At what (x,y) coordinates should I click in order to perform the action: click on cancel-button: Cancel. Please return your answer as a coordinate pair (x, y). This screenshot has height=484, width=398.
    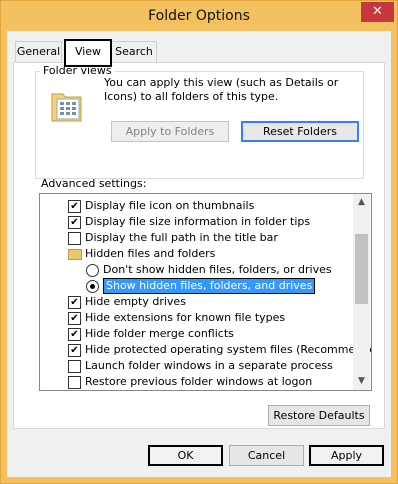
    Looking at the image, I should click on (266, 455).